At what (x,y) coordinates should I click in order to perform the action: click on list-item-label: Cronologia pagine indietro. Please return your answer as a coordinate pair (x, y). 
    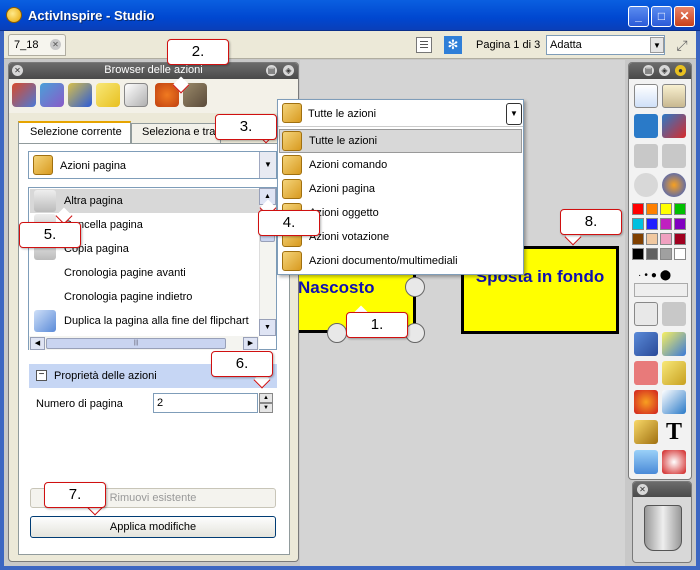
    Looking at the image, I should click on (128, 297).